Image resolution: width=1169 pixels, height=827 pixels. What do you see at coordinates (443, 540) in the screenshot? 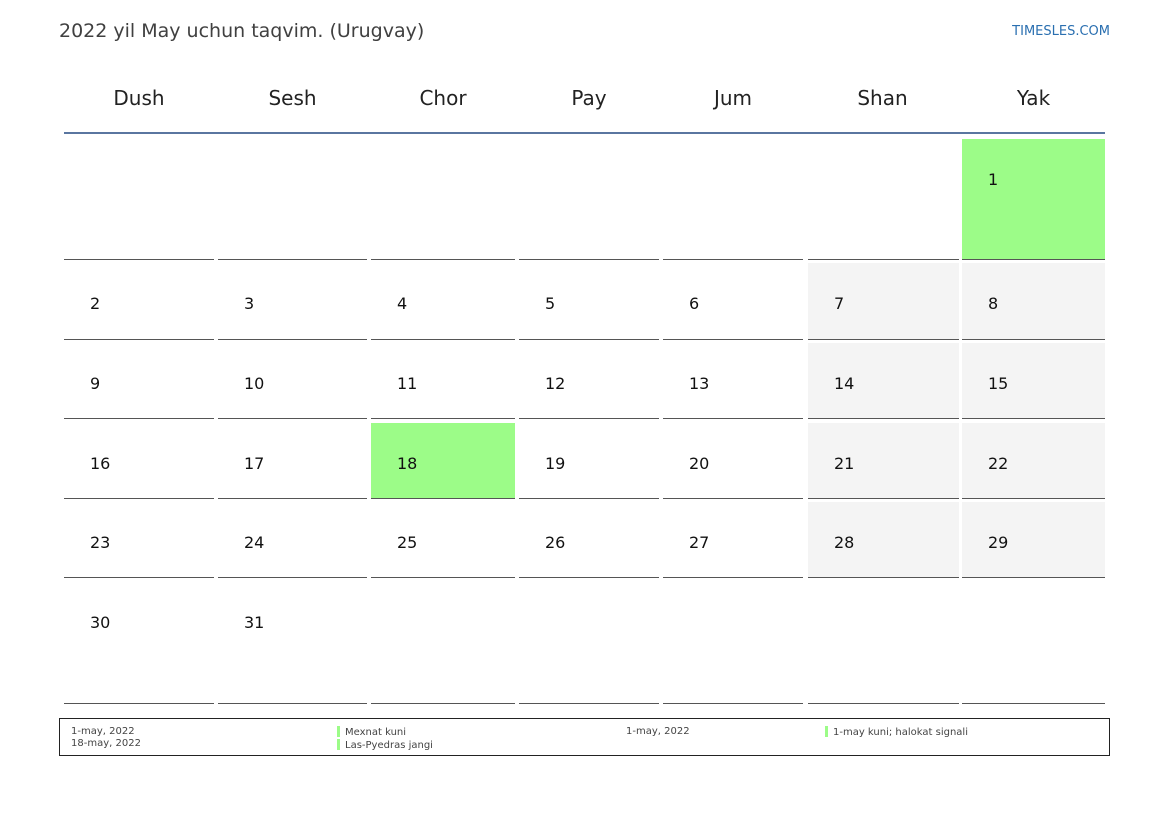
I see `day-cell-wednesday: 25` at bounding box center [443, 540].